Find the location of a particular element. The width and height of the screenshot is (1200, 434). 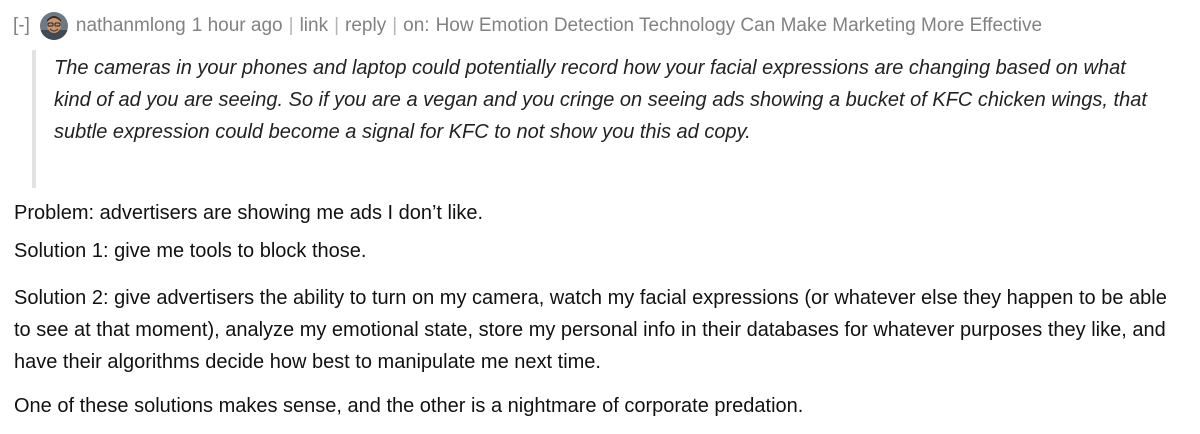

collapse-toggle: [-] is located at coordinates (21, 26).